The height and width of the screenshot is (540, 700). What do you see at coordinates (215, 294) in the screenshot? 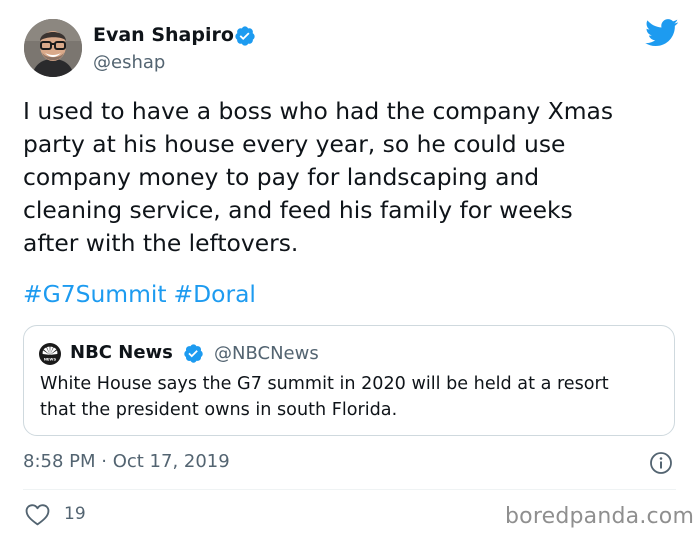
I see `hashtag-link: #Doral` at bounding box center [215, 294].